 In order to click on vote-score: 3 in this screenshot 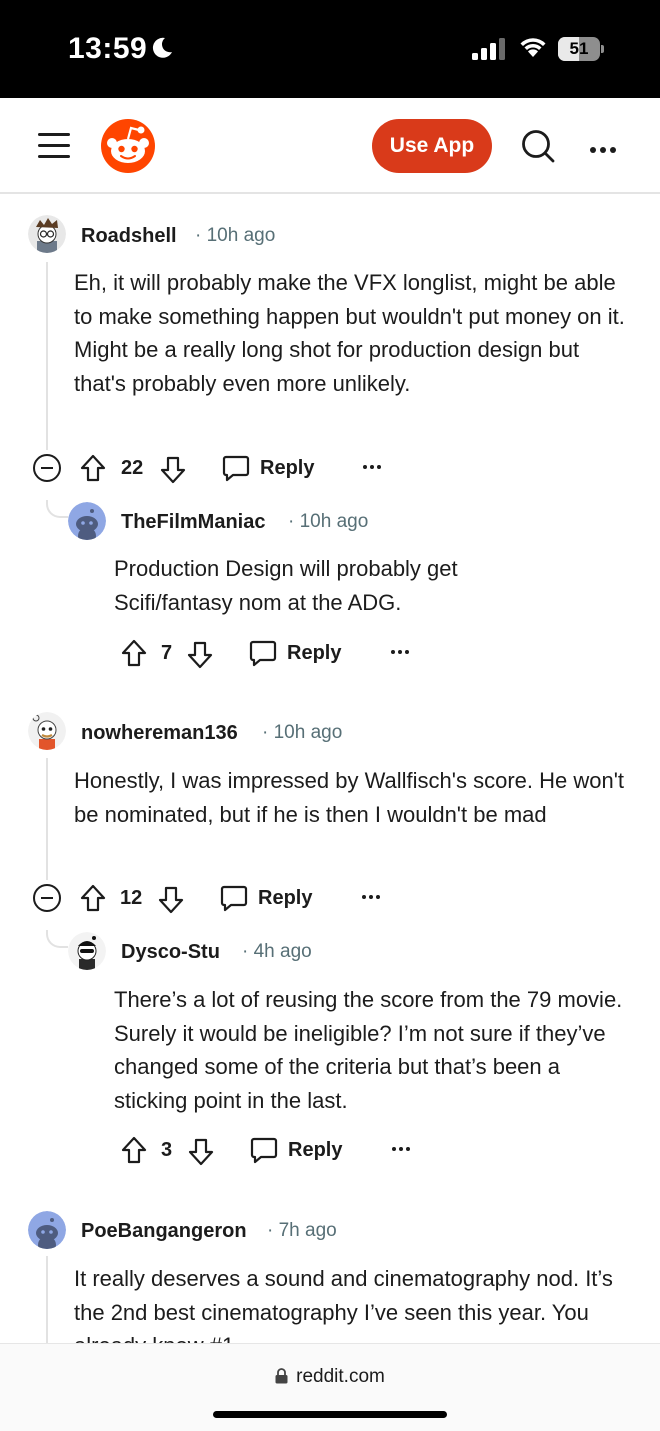, I will do `click(167, 1150)`.